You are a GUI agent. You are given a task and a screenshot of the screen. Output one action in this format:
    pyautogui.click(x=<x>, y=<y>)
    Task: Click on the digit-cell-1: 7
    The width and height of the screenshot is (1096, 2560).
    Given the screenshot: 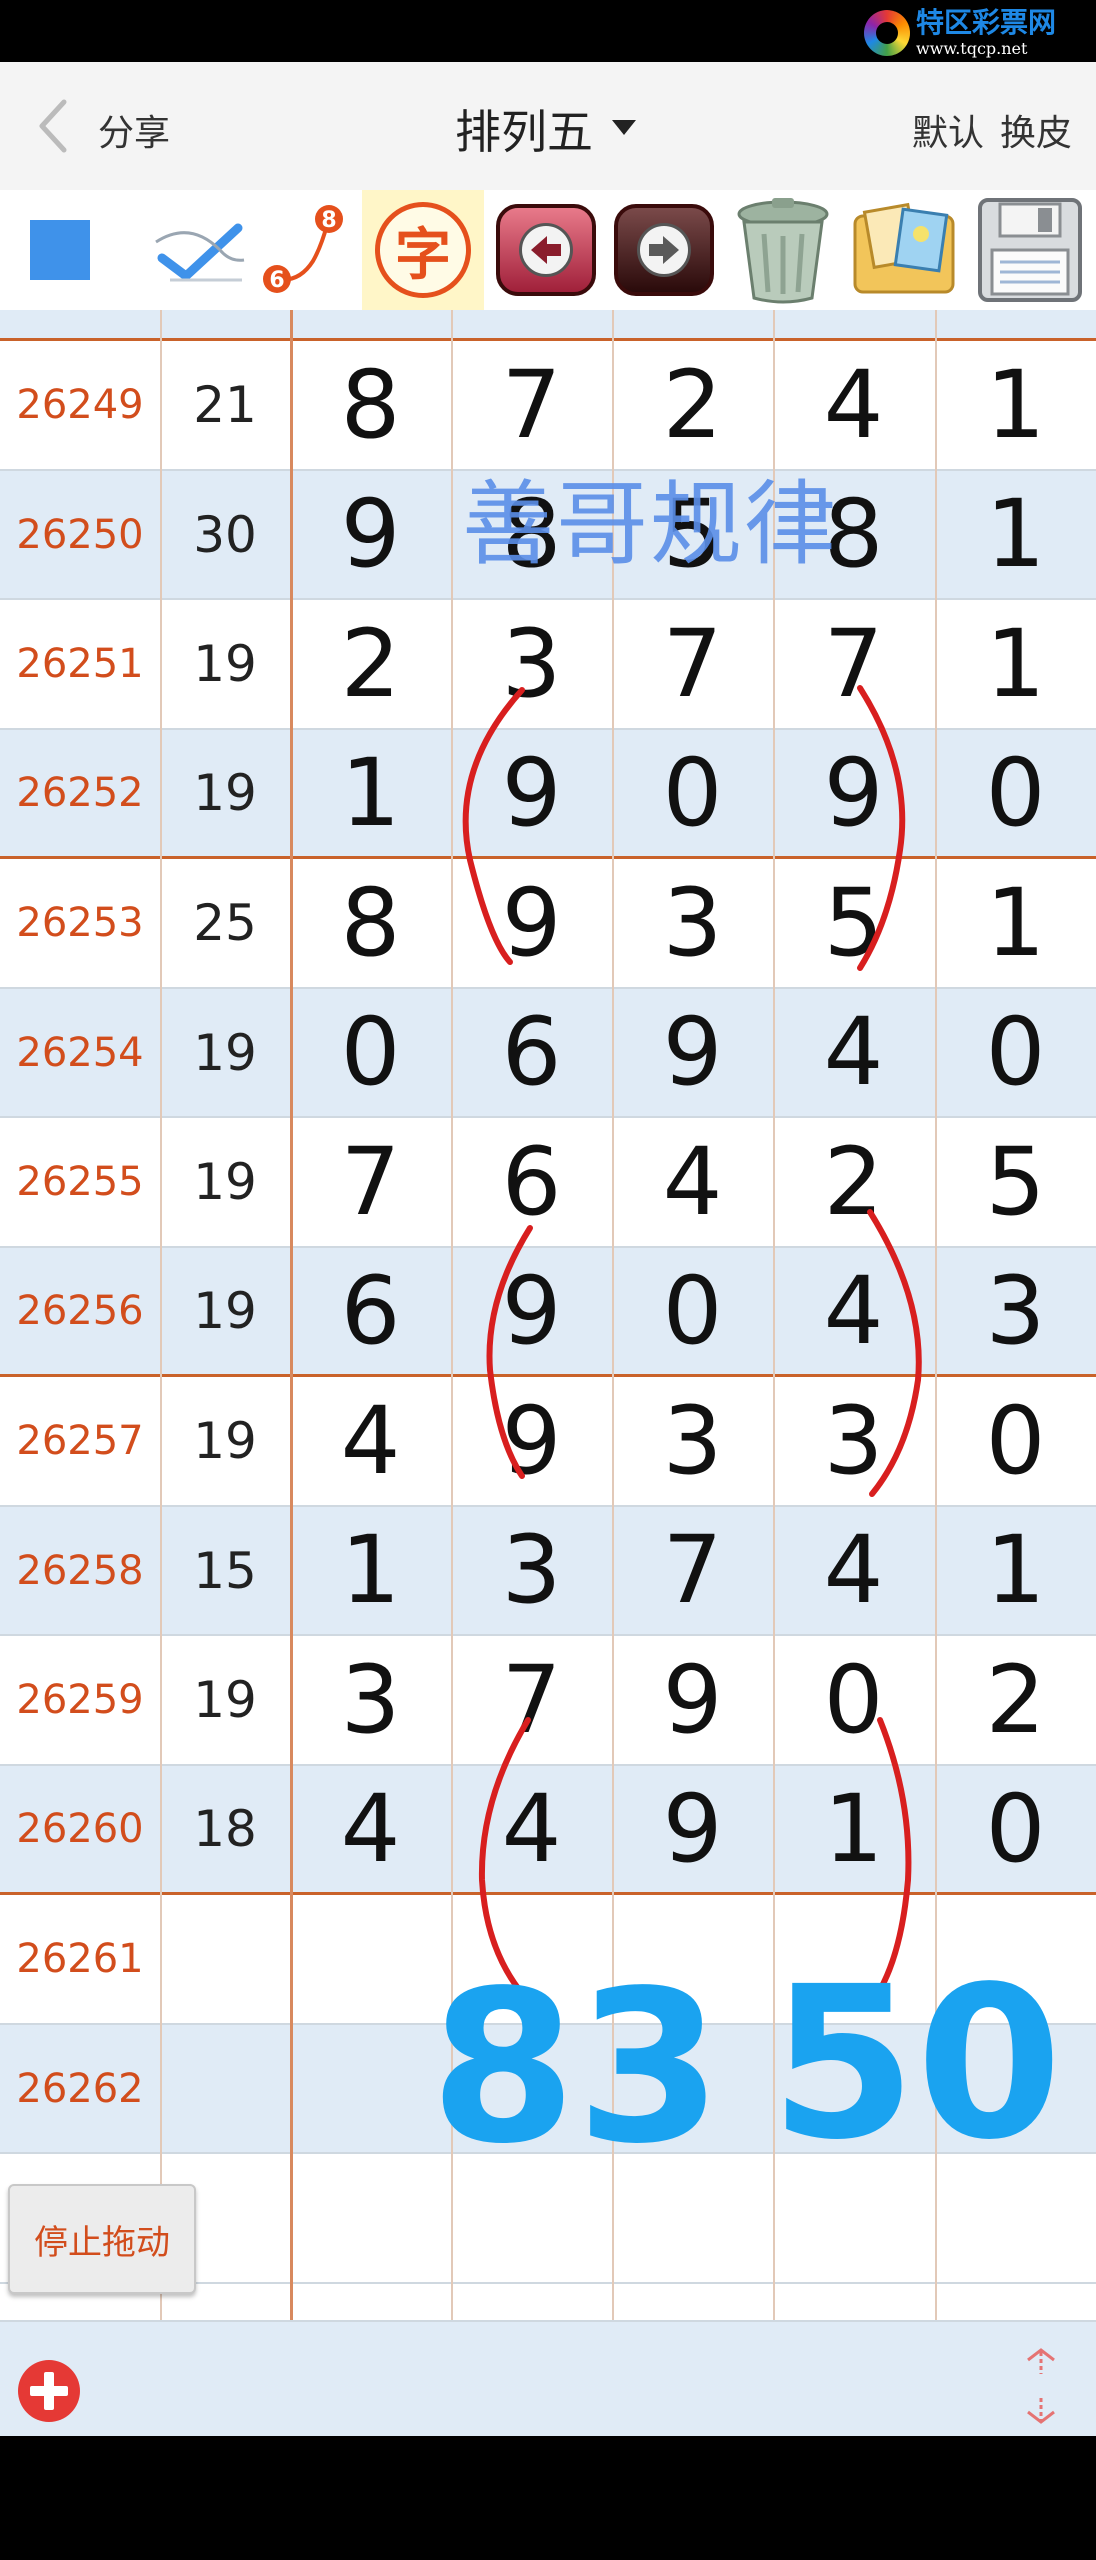 What is the action you would take?
    pyautogui.click(x=370, y=1182)
    